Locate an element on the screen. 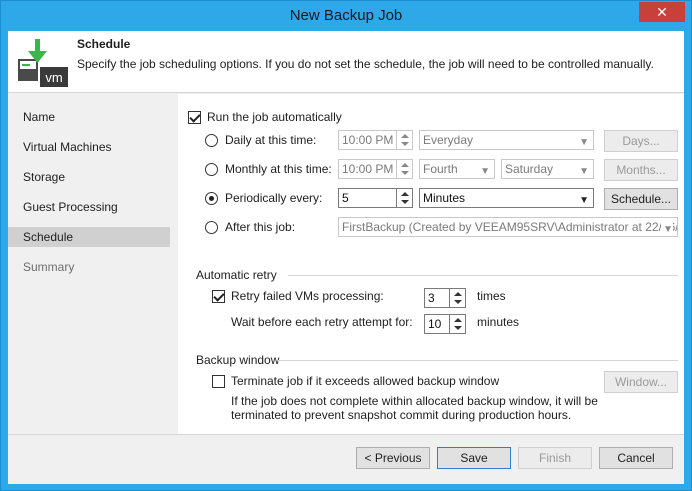  title-bar: New Backup Job ✕ is located at coordinates (346, 16).